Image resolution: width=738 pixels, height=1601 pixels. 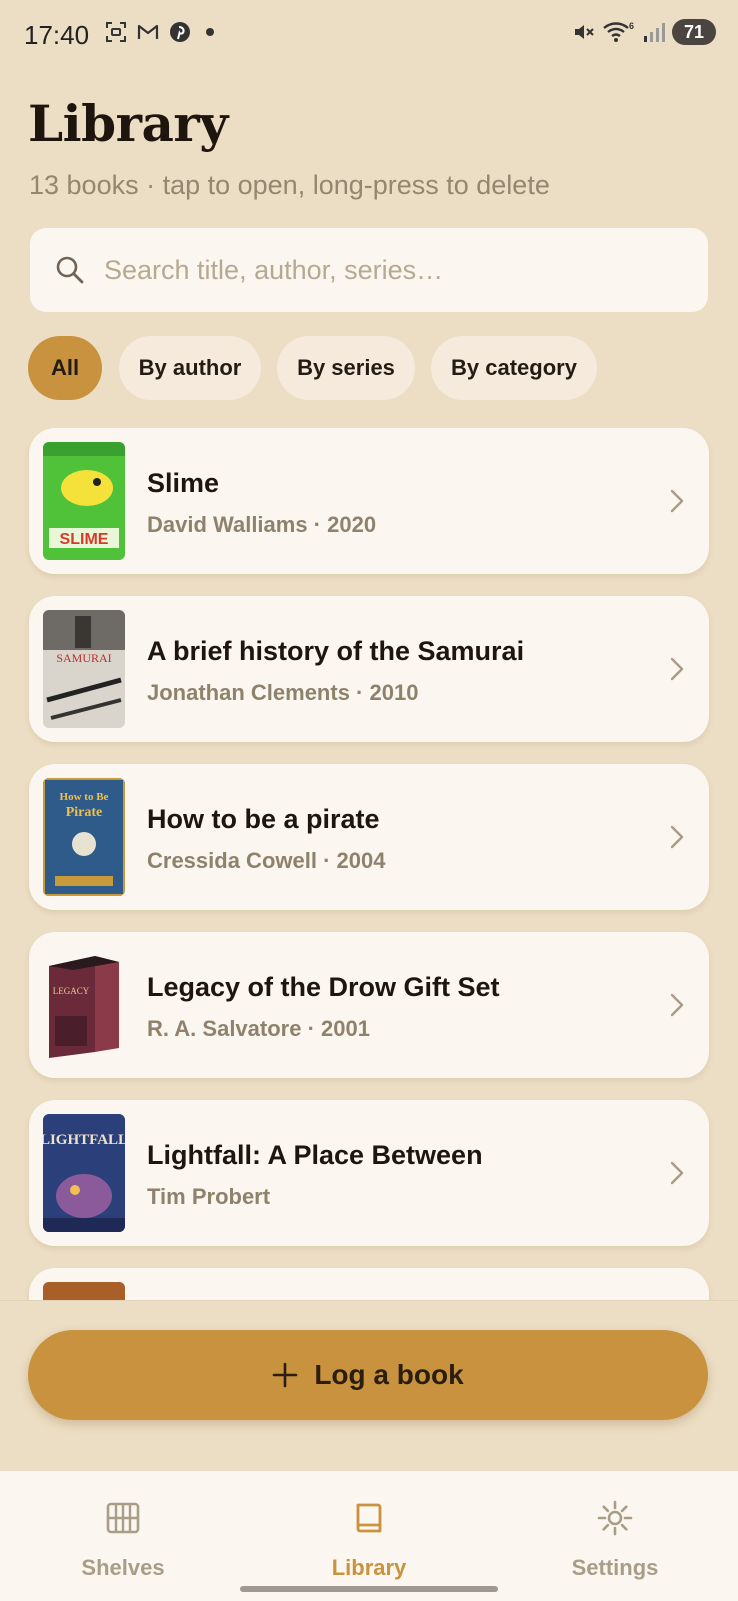 What do you see at coordinates (84, 837) in the screenshot?
I see `book-cover: How to Be Pirate` at bounding box center [84, 837].